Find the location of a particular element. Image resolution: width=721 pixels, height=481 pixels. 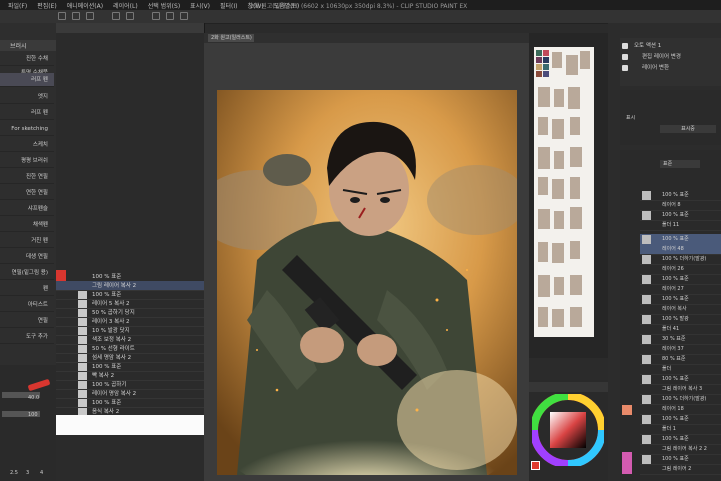

menu-filter: 필터(I) is located at coordinates (229, 5).